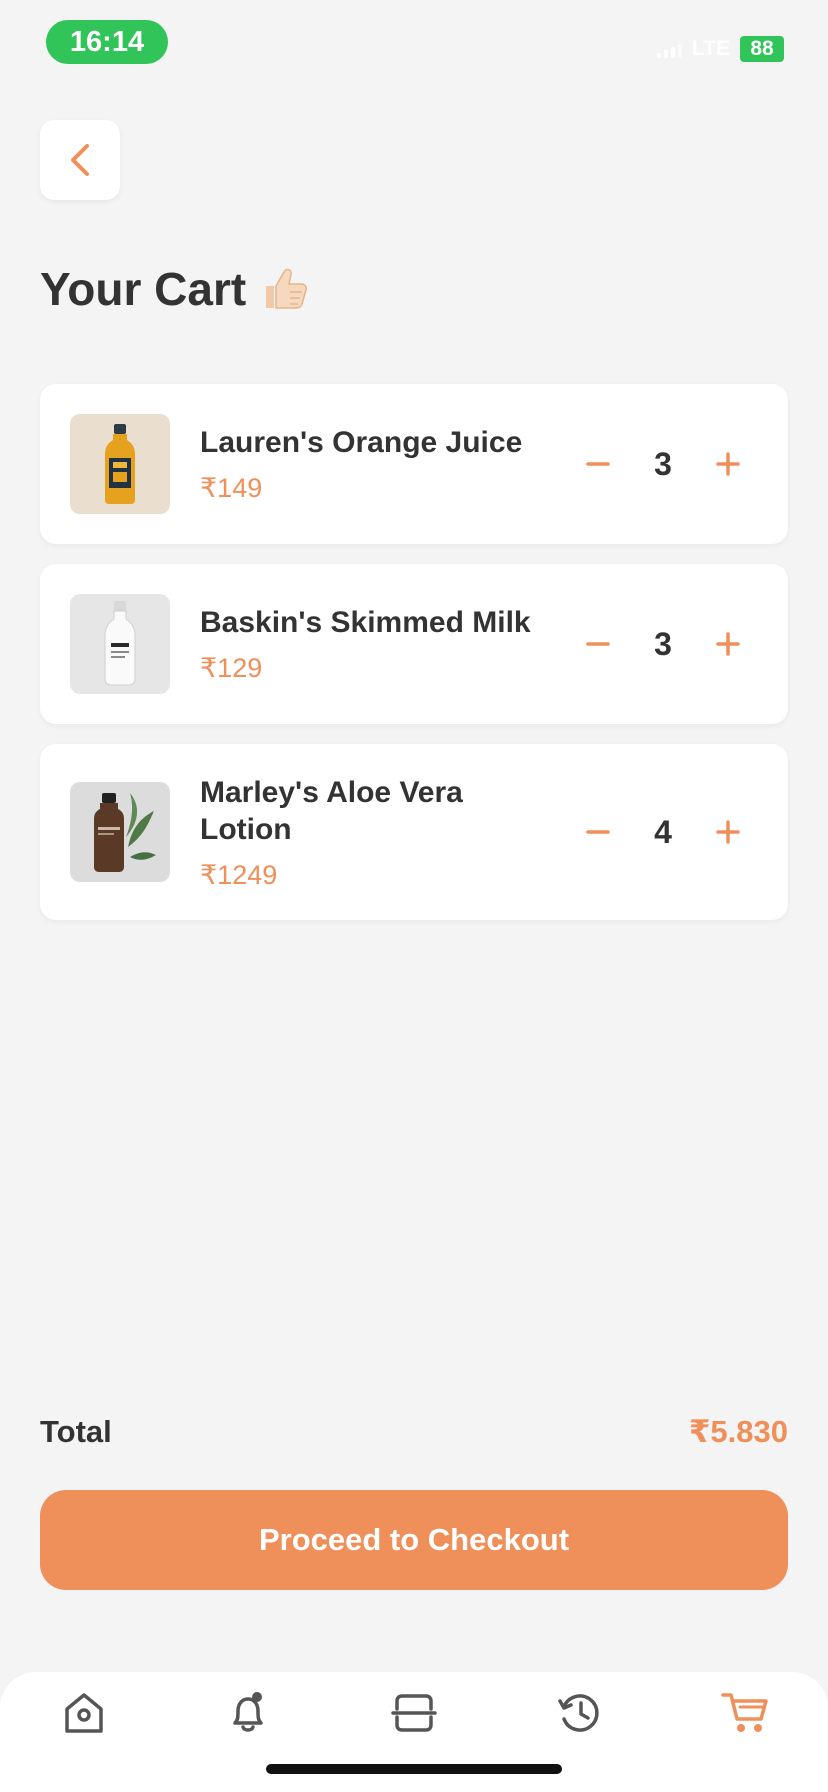 This screenshot has height=1792, width=828. I want to click on bottom-tab-bar, so click(414, 1732).